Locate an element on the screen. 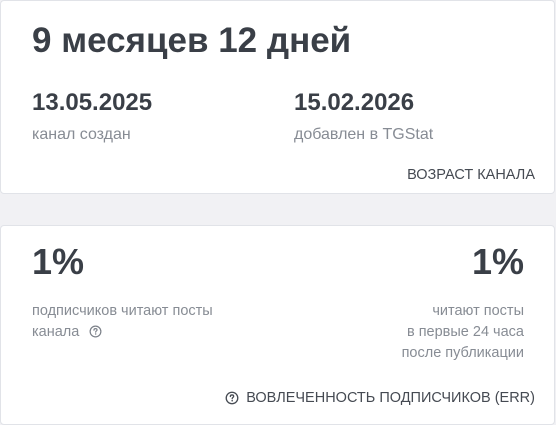 The height and width of the screenshot is (425, 556). channel-age-footer-label: ВОЗРАСТ КАНАЛА is located at coordinates (471, 175).